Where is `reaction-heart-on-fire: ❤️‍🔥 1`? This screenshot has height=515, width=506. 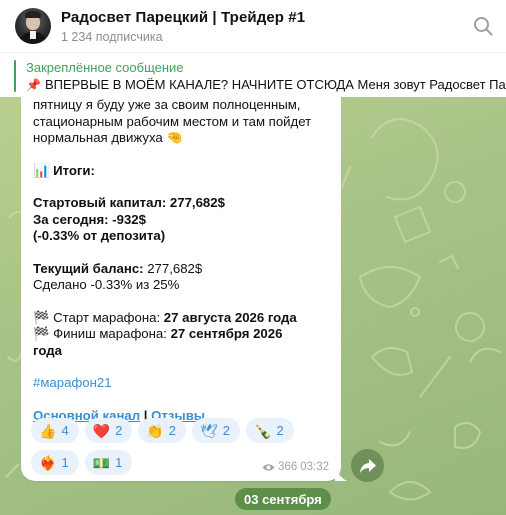 reaction-heart-on-fire: ❤️‍🔥 1 is located at coordinates (55, 462).